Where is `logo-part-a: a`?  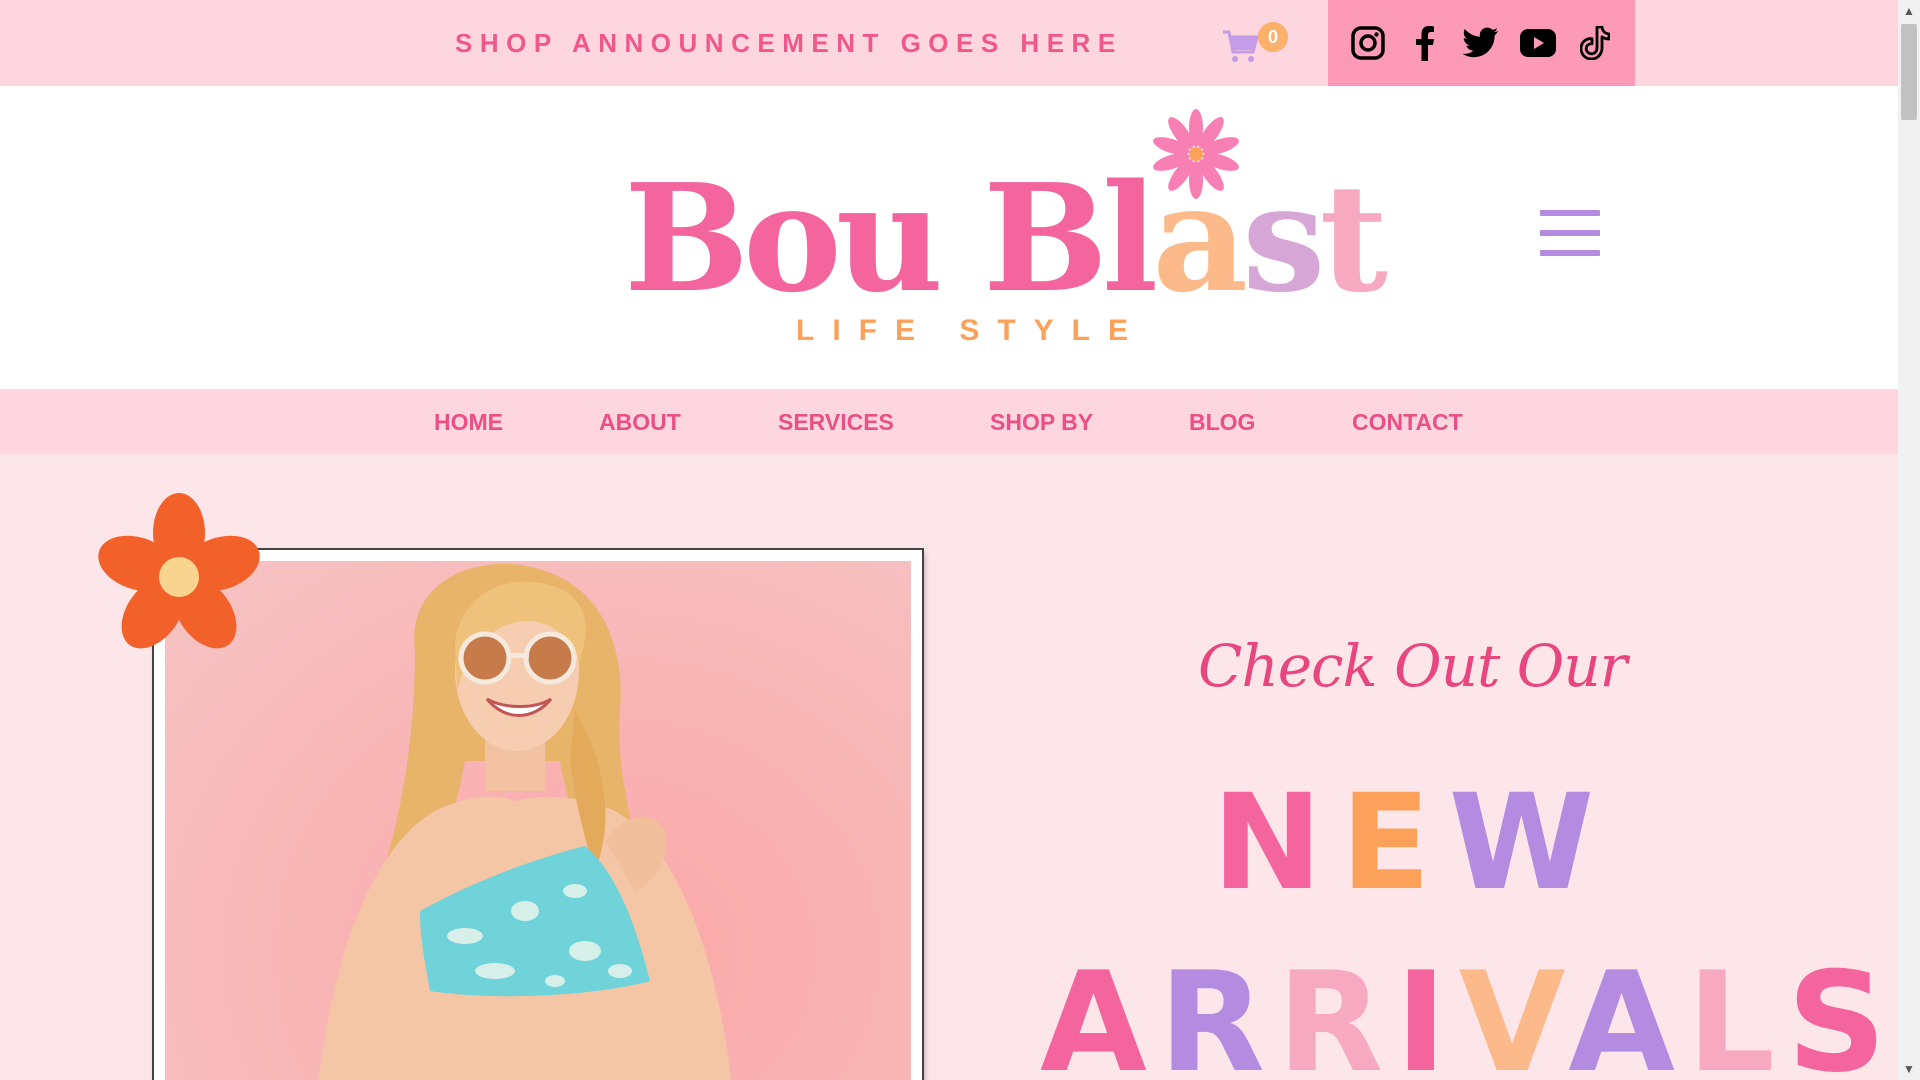 logo-part-a: a is located at coordinates (1200, 238).